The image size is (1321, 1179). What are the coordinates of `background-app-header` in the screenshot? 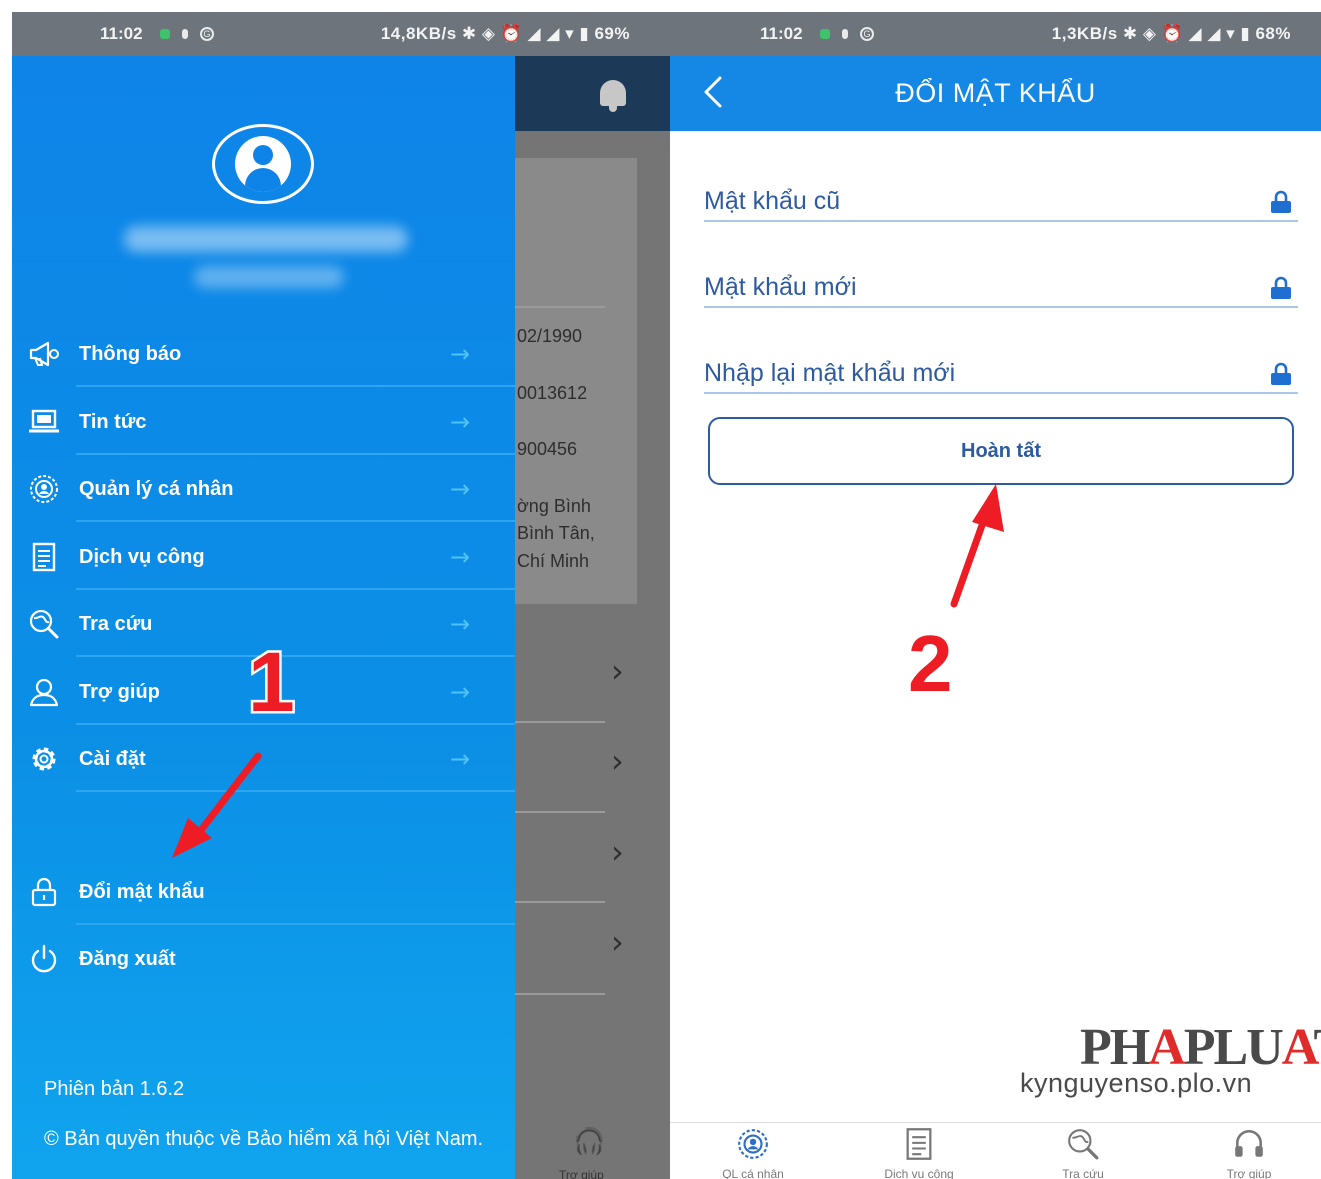 It's located at (592, 93).